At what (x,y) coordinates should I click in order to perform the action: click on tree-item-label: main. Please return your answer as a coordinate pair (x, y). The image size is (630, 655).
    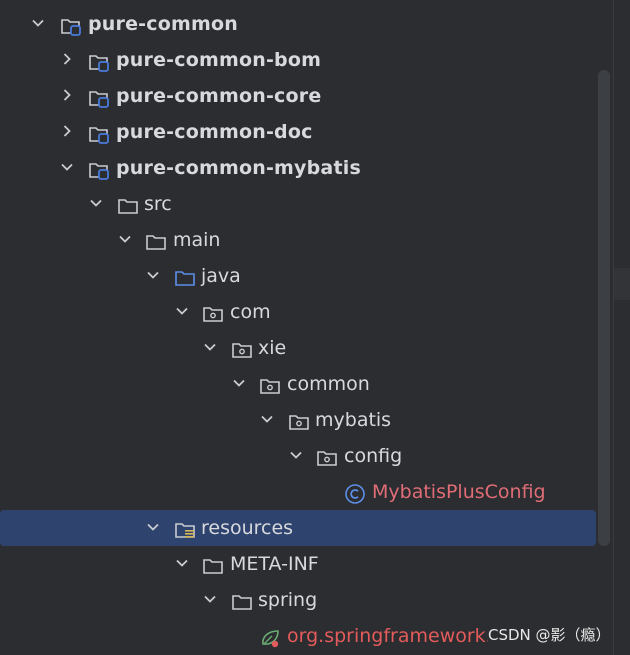
    Looking at the image, I should click on (197, 240).